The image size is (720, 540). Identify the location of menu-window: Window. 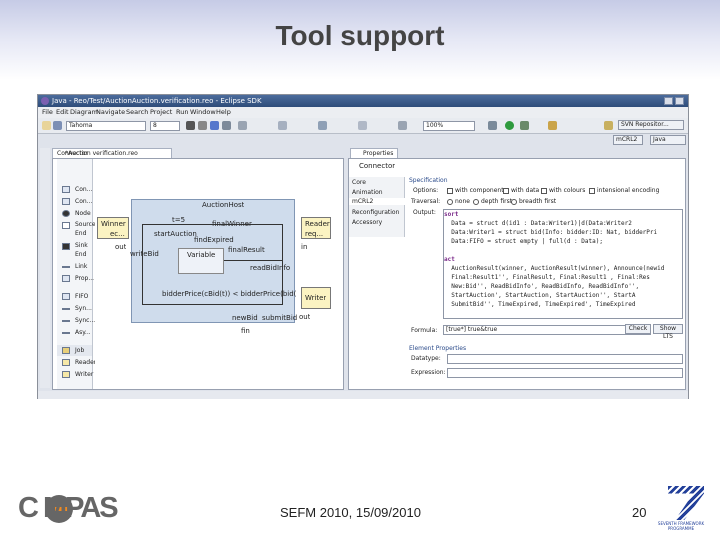
(203, 112).